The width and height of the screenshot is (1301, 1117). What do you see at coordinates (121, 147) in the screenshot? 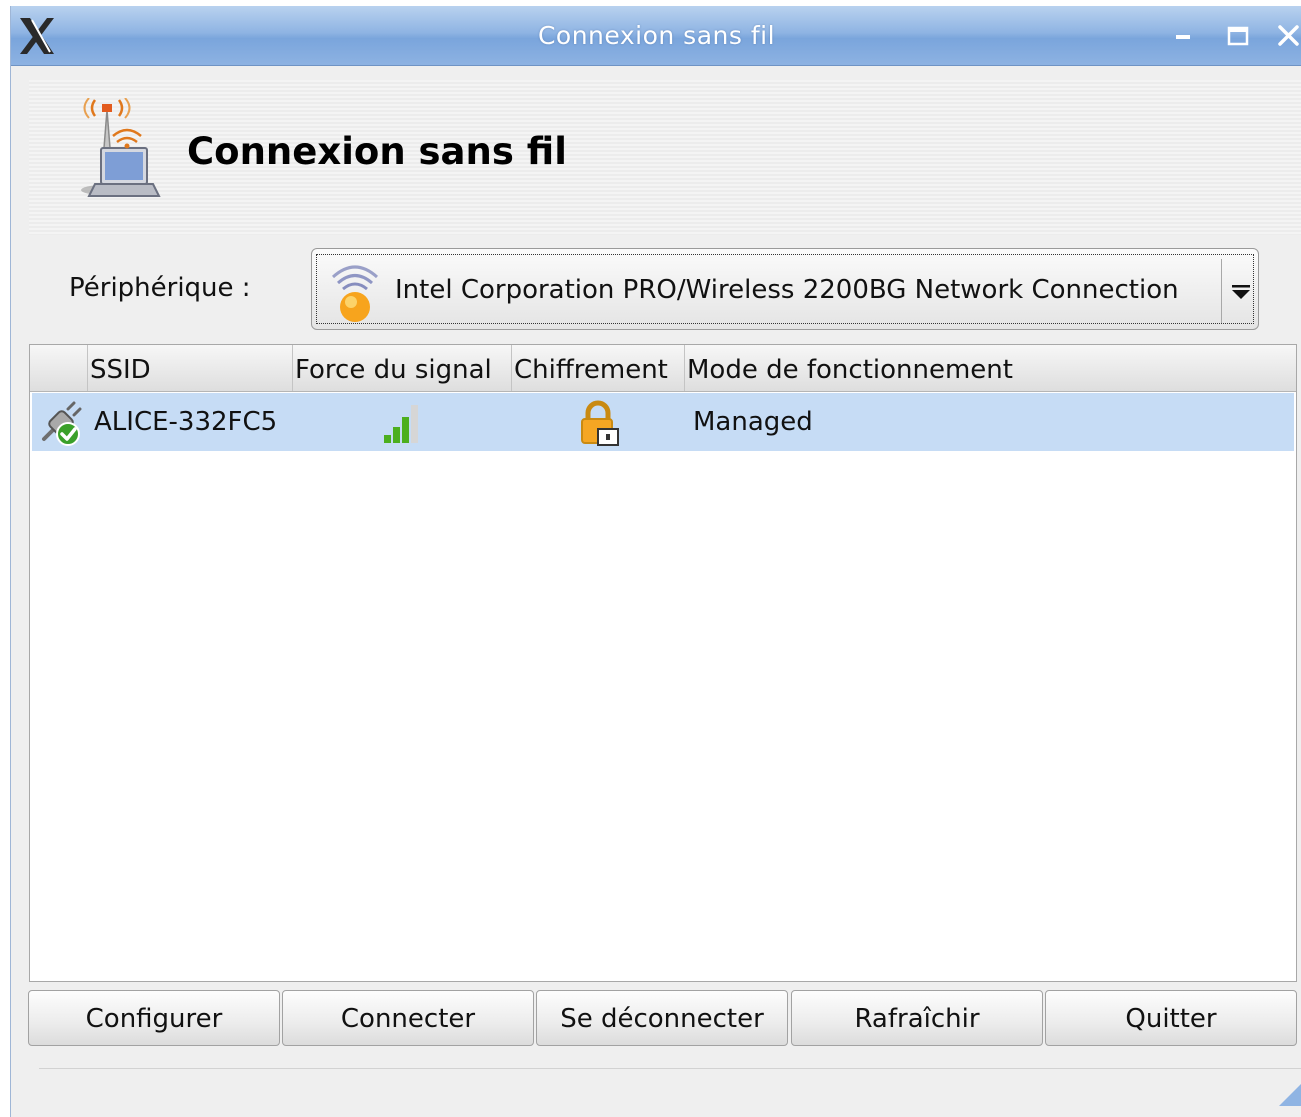
I see `wireless-laptop-icon` at bounding box center [121, 147].